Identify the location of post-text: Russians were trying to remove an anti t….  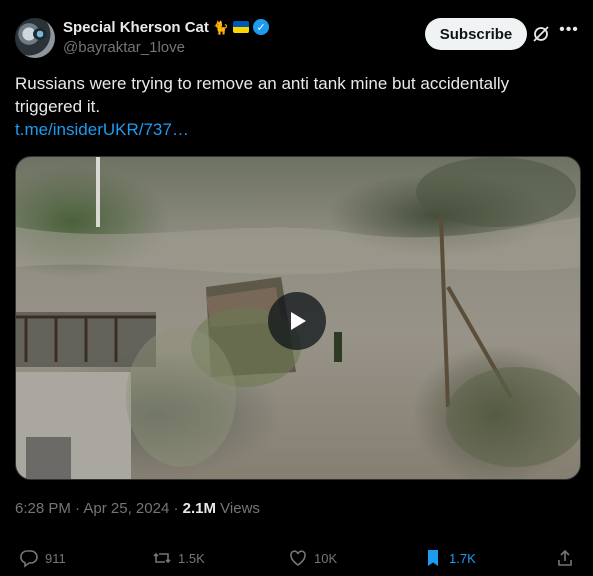
(262, 95).